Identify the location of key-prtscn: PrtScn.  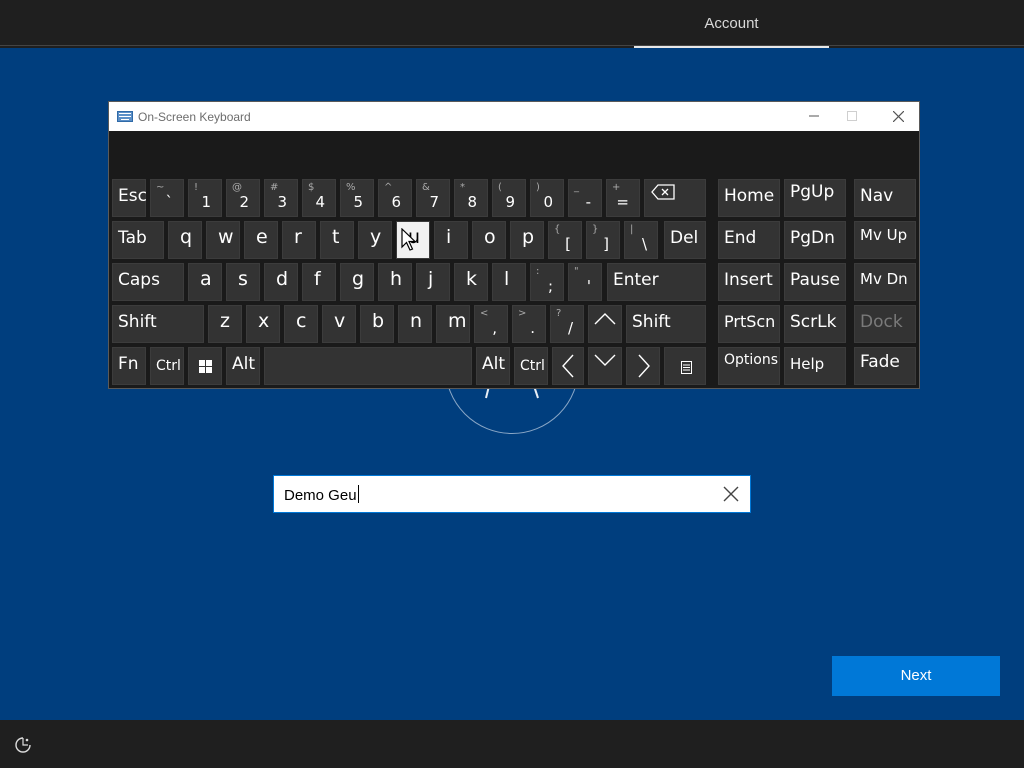
(749, 324).